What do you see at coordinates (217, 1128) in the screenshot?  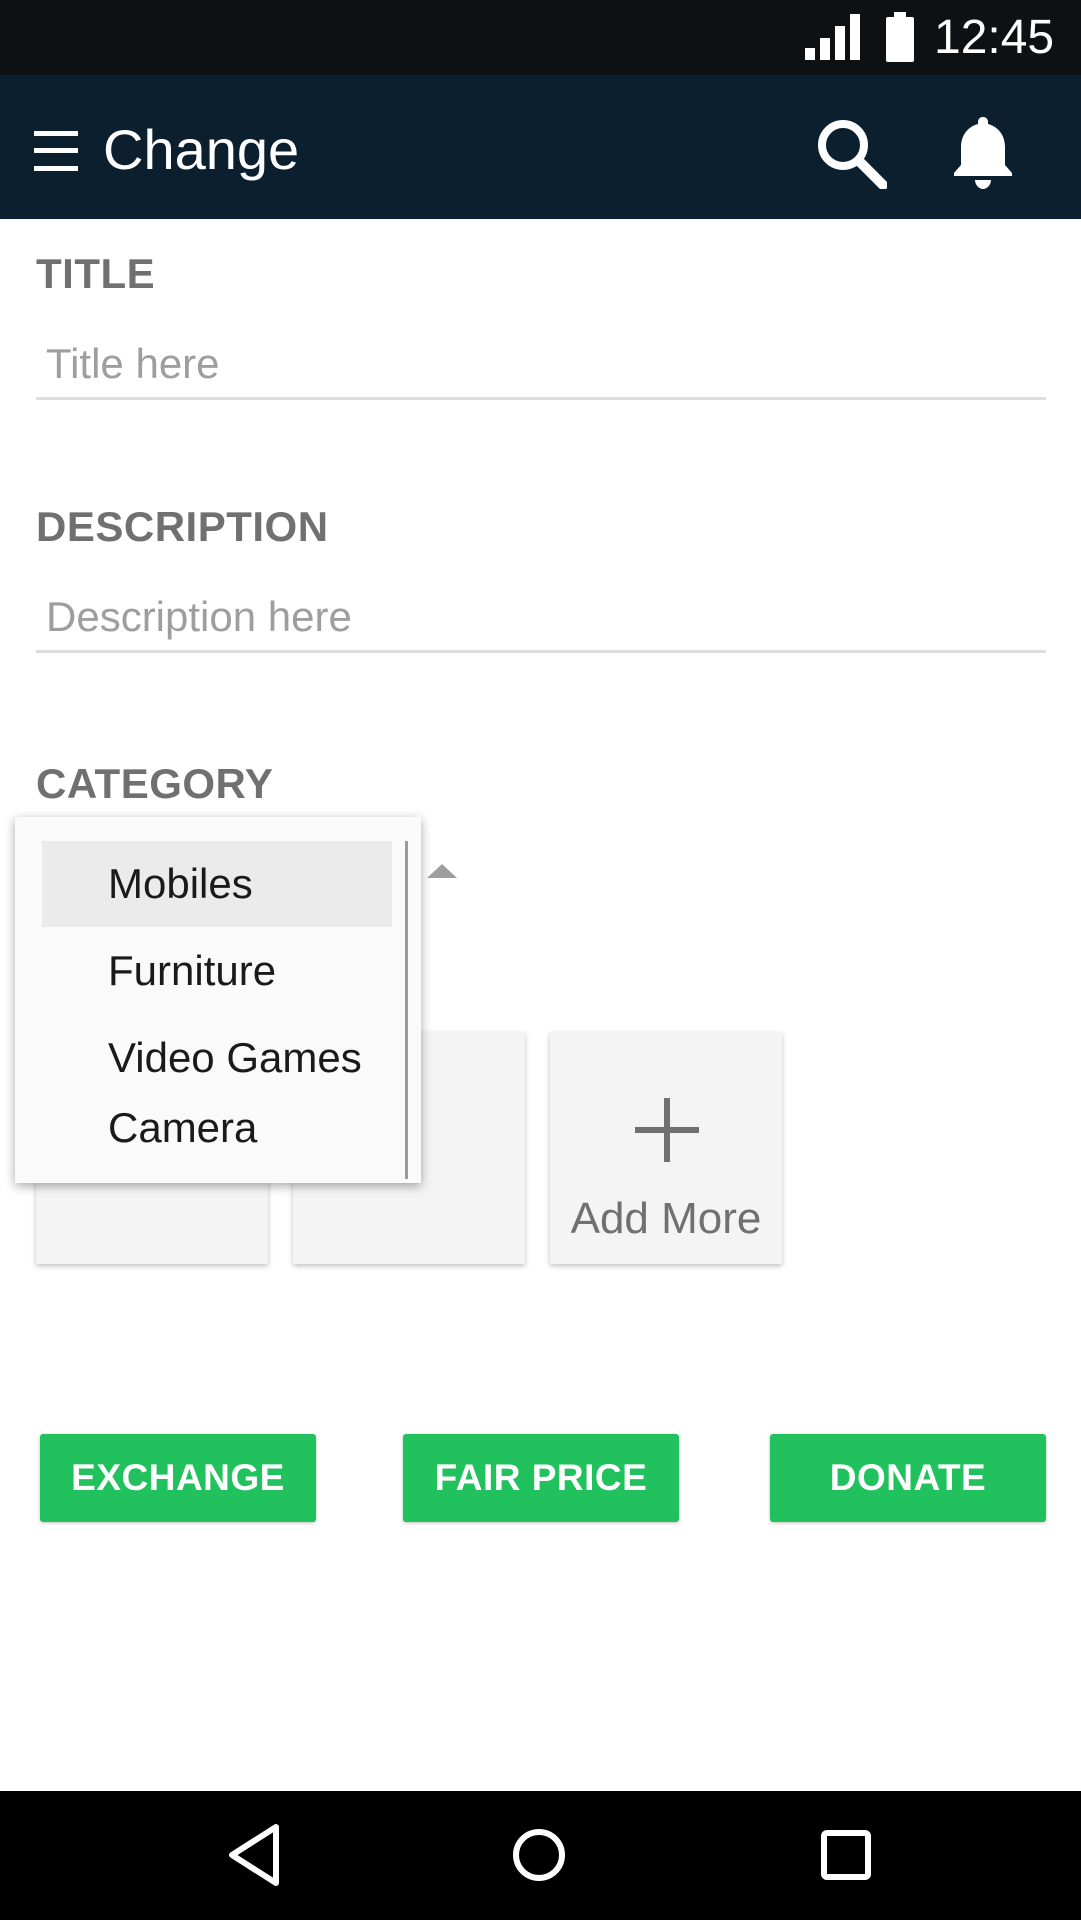 I see `category-option-camera: Camera` at bounding box center [217, 1128].